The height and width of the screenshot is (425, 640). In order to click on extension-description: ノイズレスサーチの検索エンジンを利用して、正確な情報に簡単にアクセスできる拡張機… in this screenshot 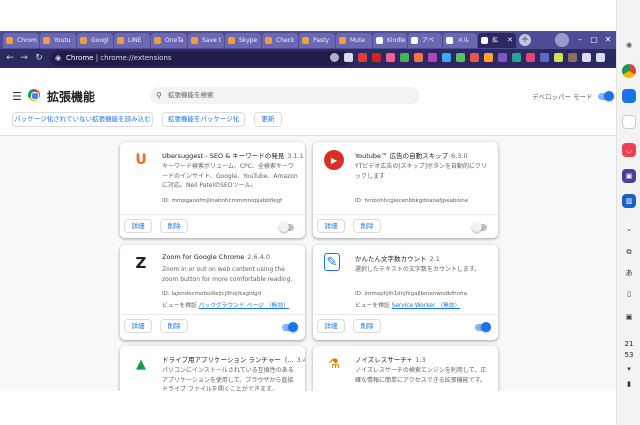, I will do `click(421, 375)`.